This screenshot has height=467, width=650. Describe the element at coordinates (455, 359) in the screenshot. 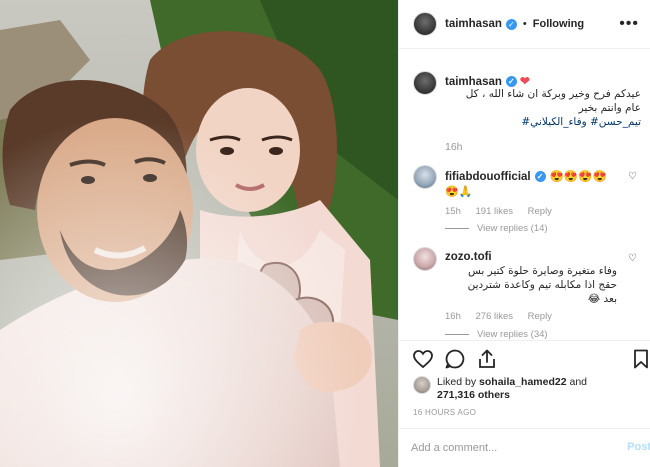

I see `comment-icon` at that location.